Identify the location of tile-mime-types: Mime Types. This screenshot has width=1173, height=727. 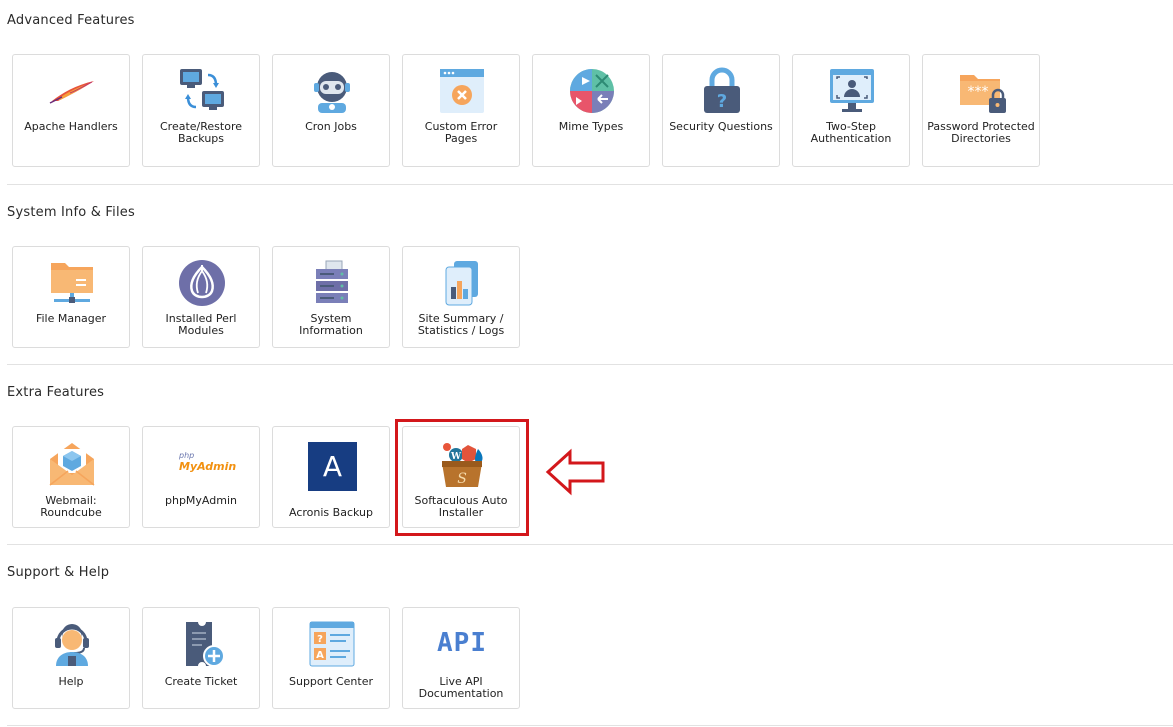
(591, 110).